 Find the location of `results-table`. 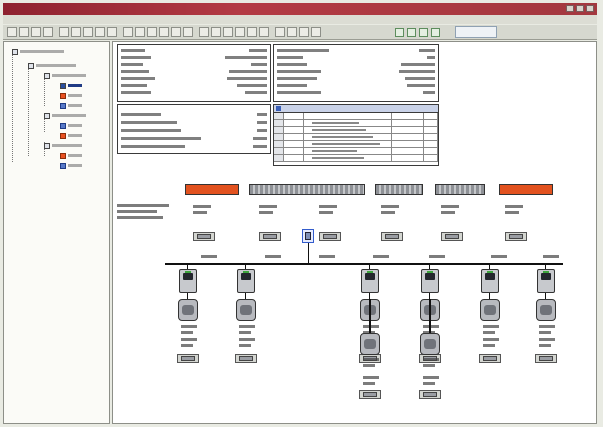

results-table is located at coordinates (356, 135).